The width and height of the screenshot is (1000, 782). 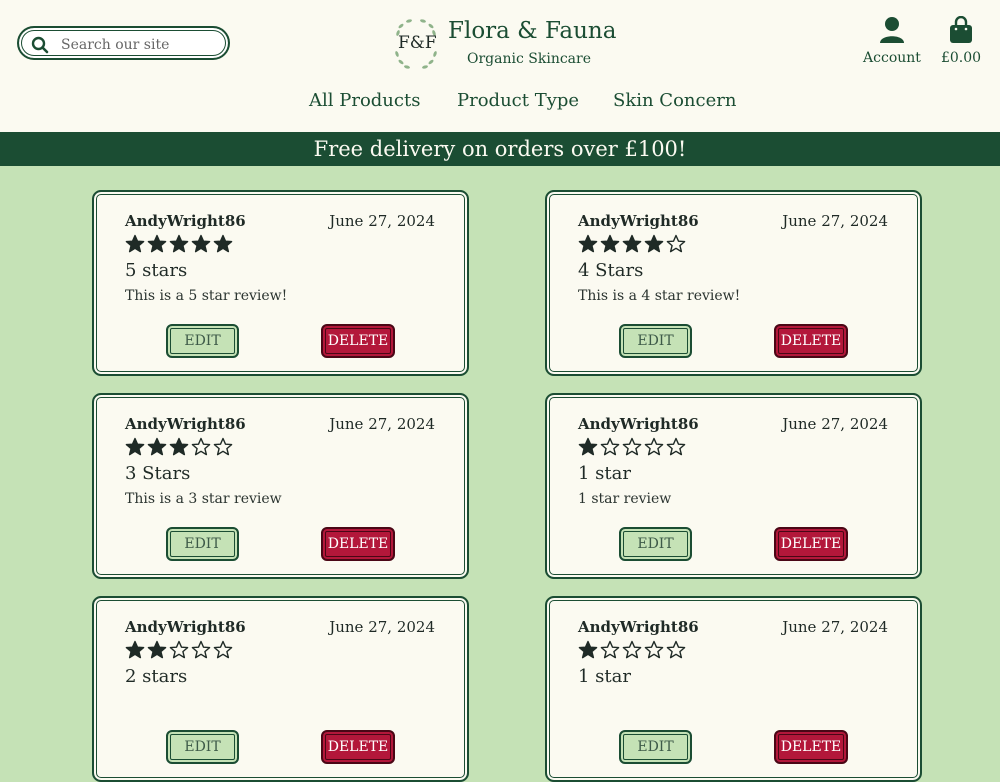 I want to click on nav-all-products: All Products, so click(x=364, y=100).